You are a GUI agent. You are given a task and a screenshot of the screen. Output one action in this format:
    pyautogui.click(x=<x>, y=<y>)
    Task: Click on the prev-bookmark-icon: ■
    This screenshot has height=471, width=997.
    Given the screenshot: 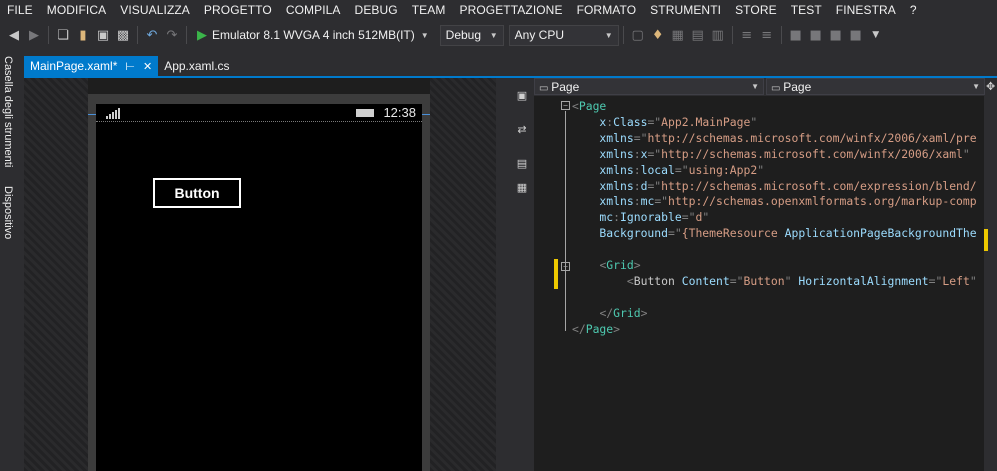 What is the action you would take?
    pyautogui.click(x=816, y=35)
    